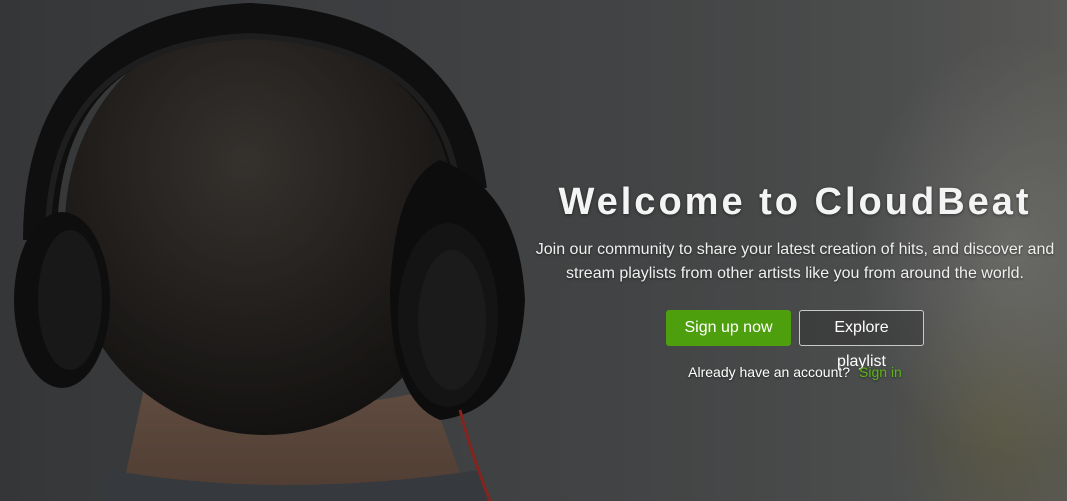 This screenshot has width=1067, height=501. What do you see at coordinates (769, 372) in the screenshot?
I see `signin-prompt: Already have an account?` at bounding box center [769, 372].